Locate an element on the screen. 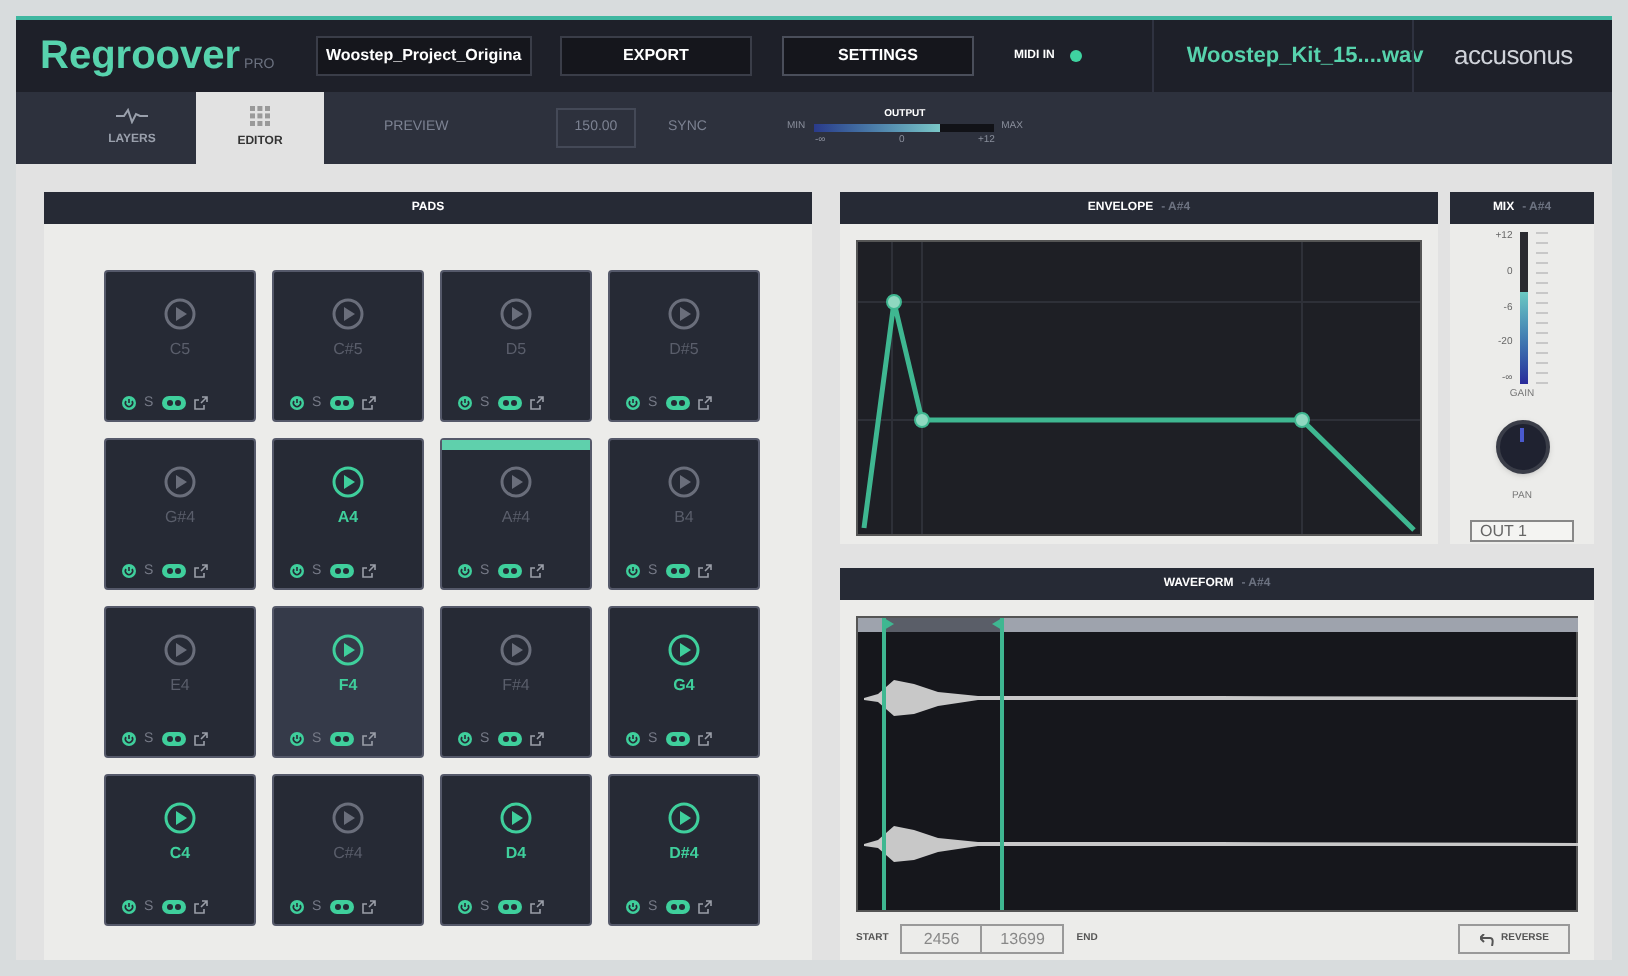  end-marker is located at coordinates (998, 764).